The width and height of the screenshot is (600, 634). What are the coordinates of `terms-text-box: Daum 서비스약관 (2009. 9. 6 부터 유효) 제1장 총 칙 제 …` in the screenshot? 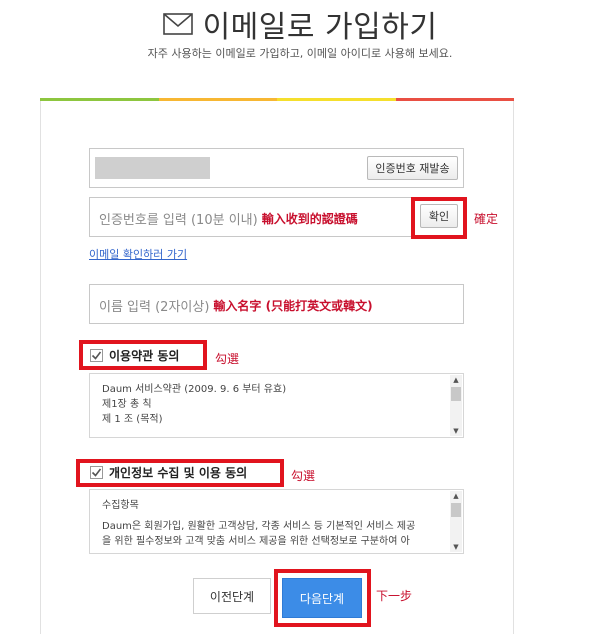 It's located at (276, 405).